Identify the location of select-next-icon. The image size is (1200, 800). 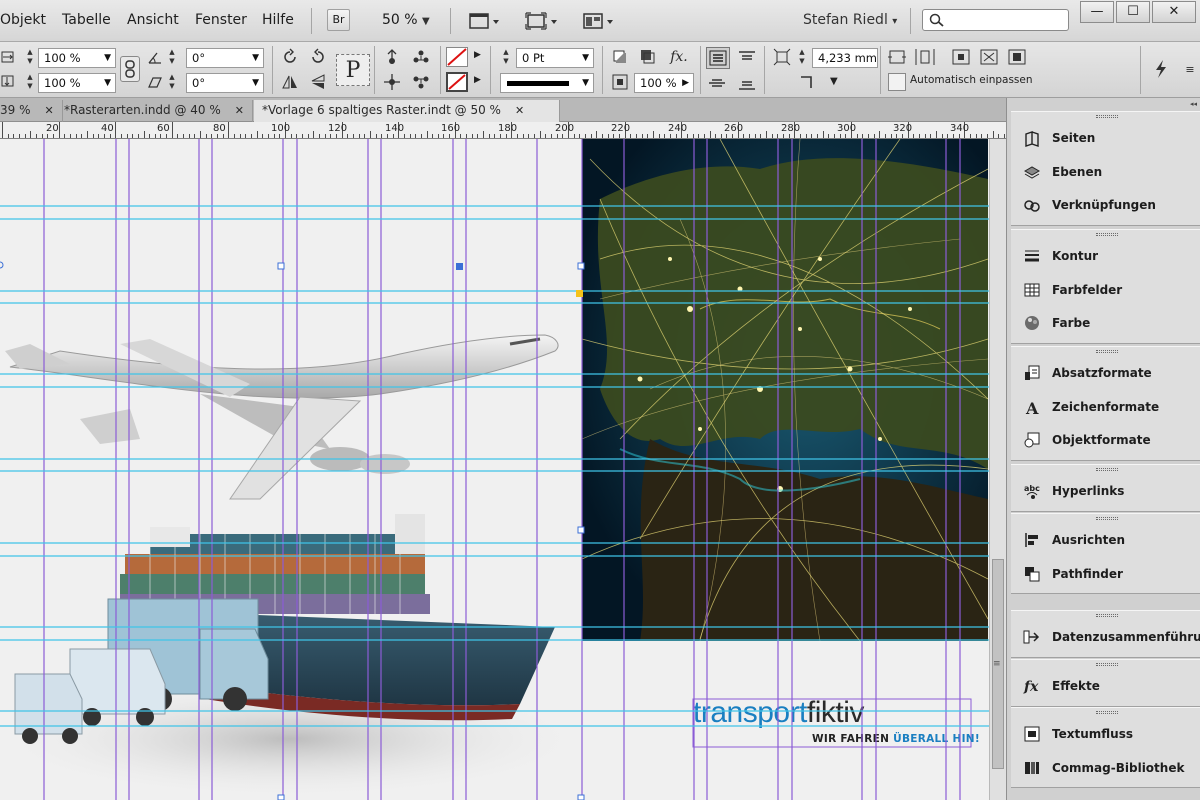
(421, 82).